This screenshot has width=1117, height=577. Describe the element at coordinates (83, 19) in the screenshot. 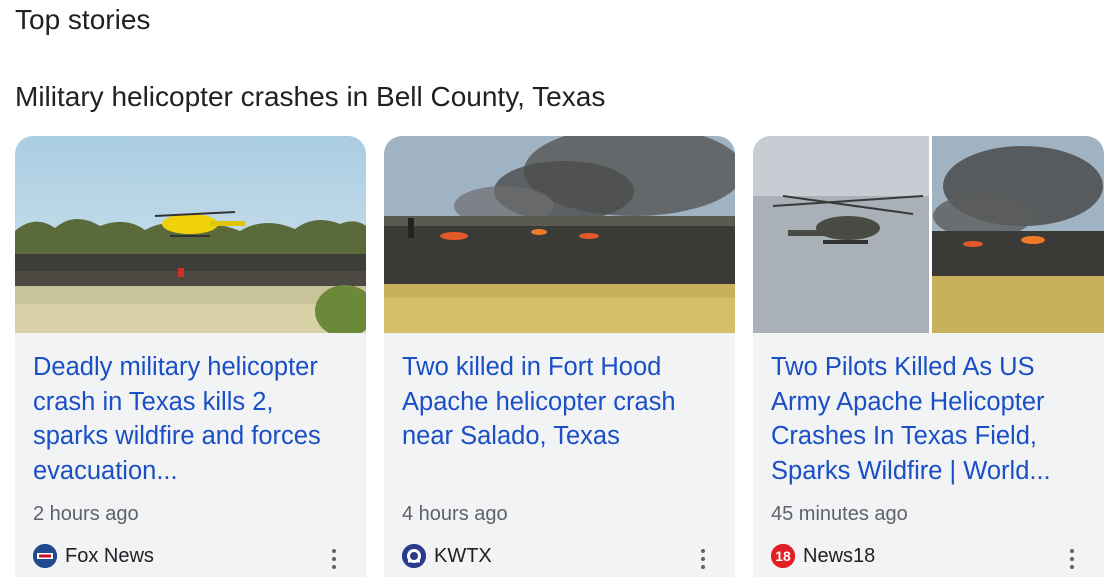

I see `section-title: Top stories` at that location.